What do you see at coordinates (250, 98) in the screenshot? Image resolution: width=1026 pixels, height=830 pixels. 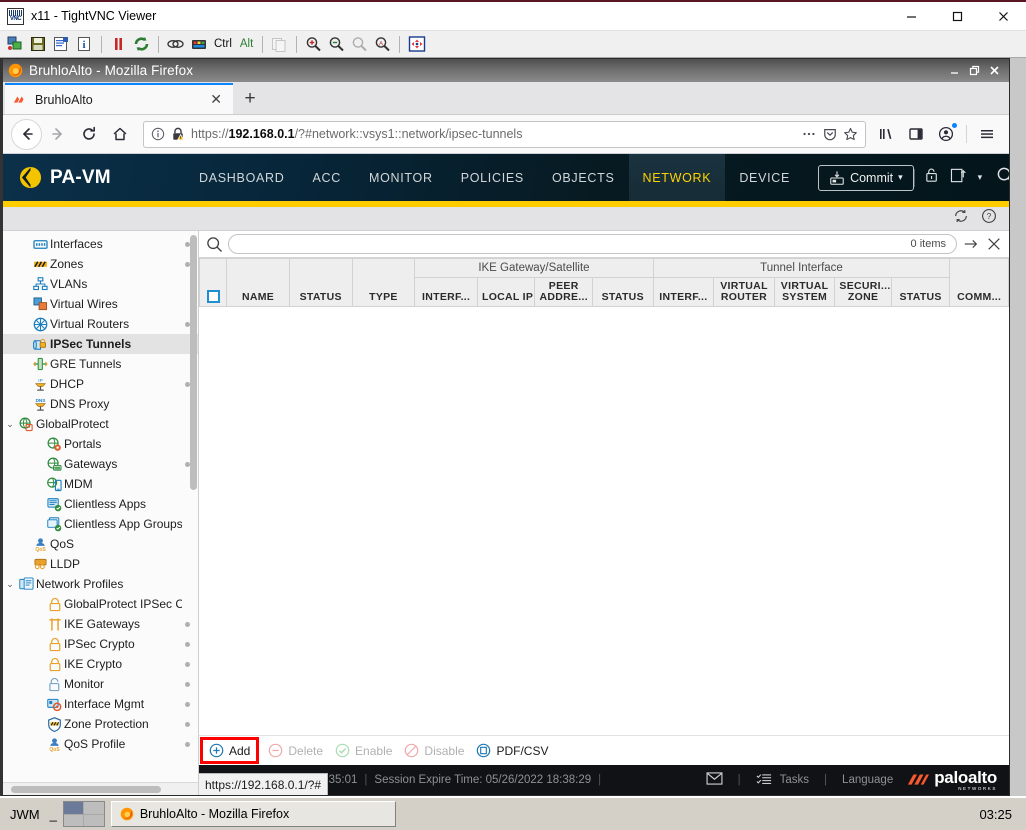 I see `new-tab-button: +` at bounding box center [250, 98].